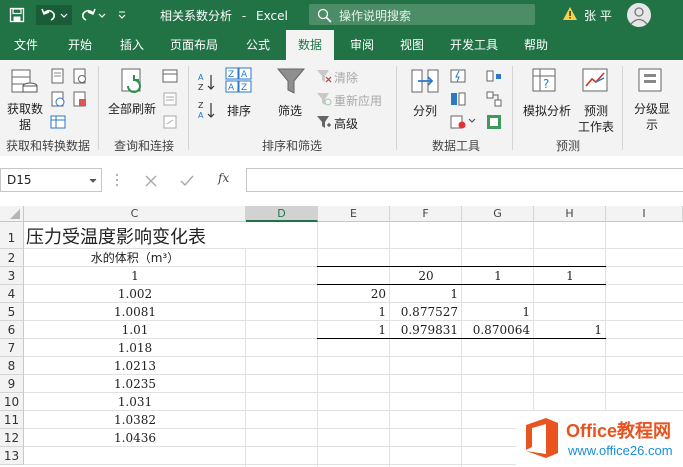  What do you see at coordinates (458, 99) in the screenshot?
I see `remove-duplicates-icon` at bounding box center [458, 99].